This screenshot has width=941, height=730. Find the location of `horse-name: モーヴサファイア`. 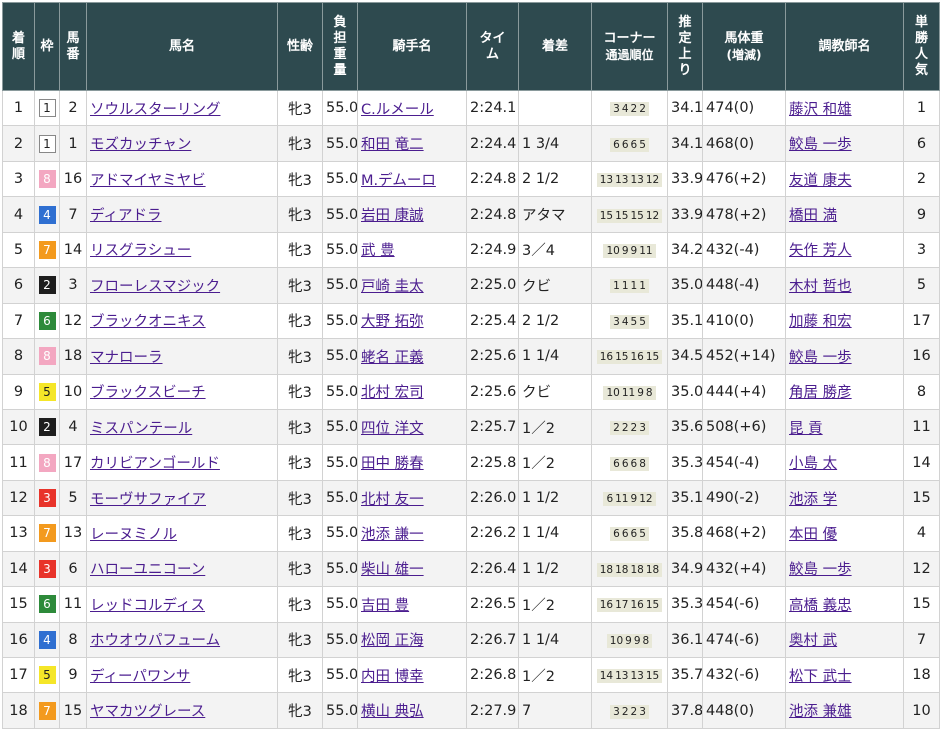

horse-name: モーヴサファイア is located at coordinates (182, 498).